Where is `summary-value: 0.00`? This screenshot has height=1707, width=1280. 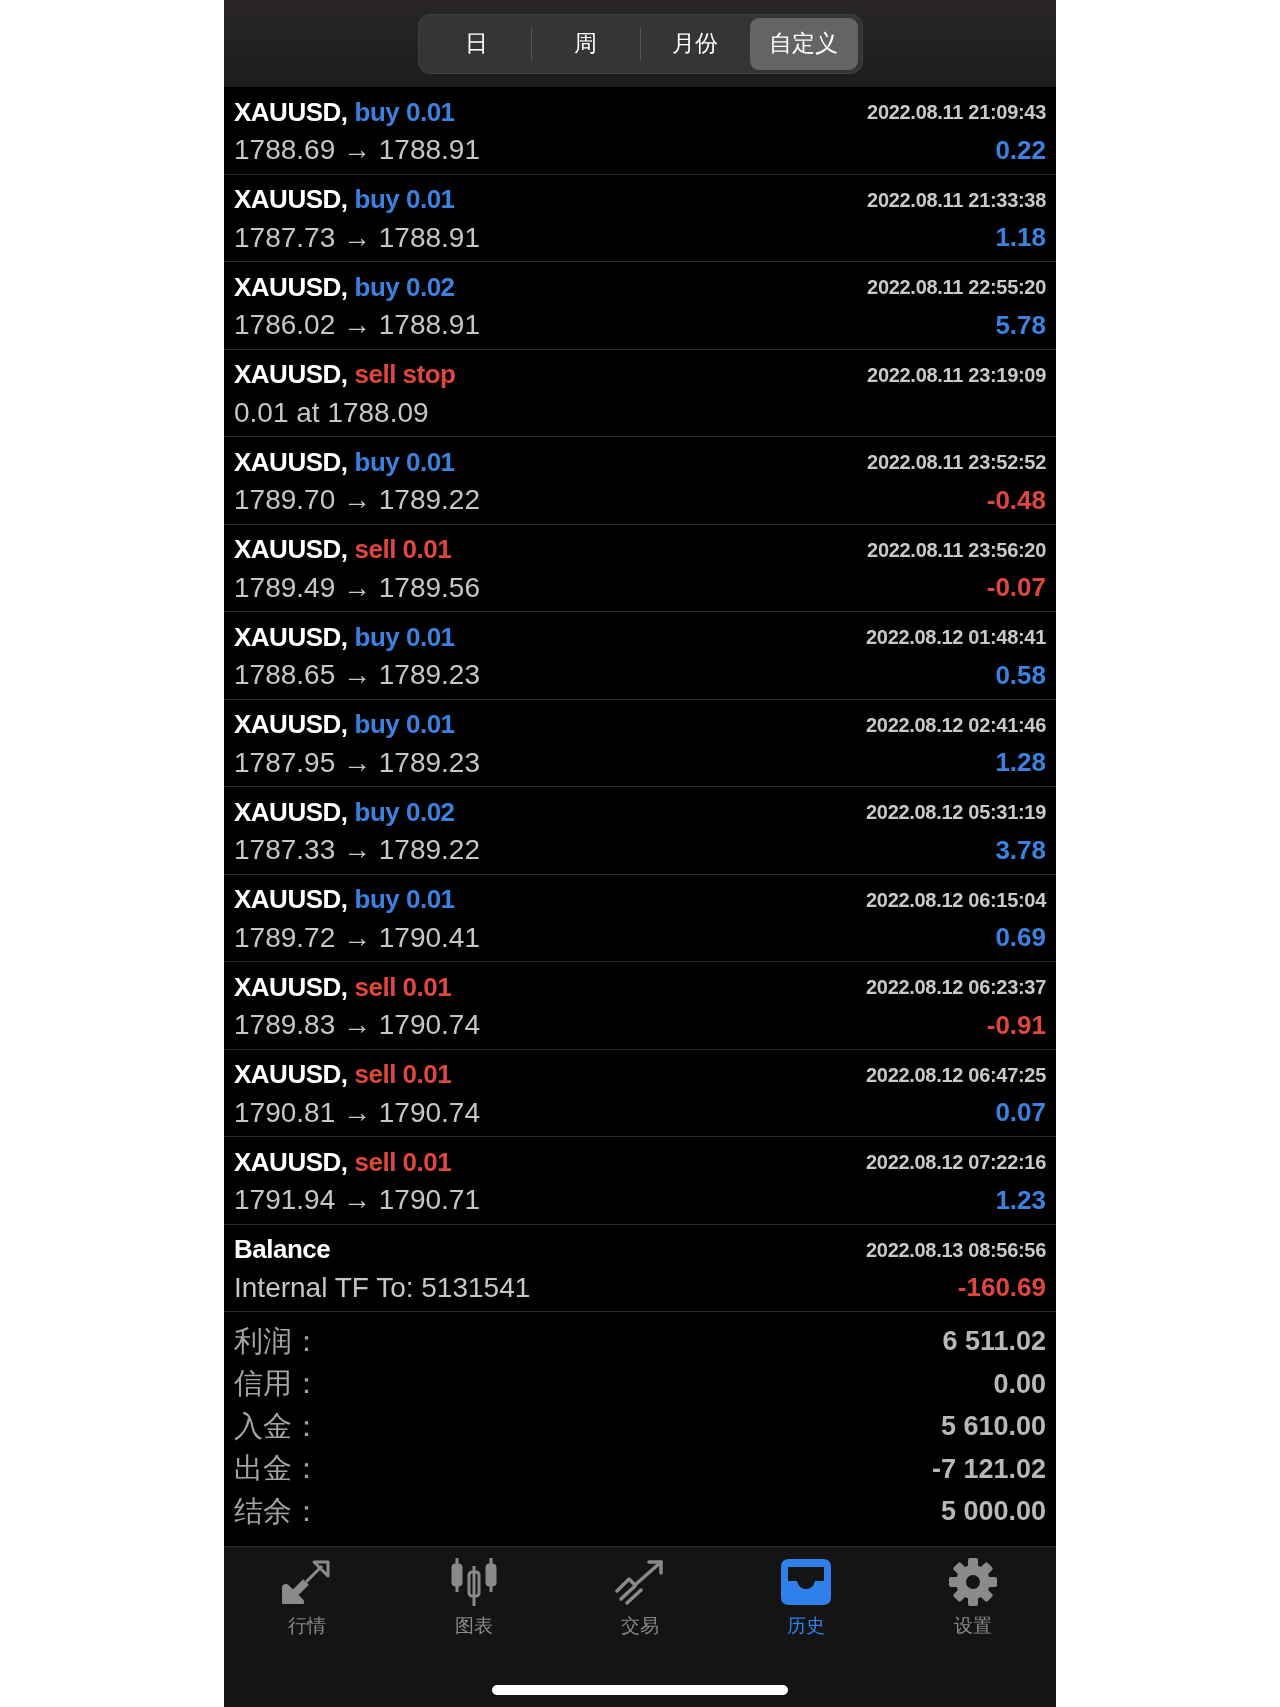 summary-value: 0.00 is located at coordinates (1019, 1384).